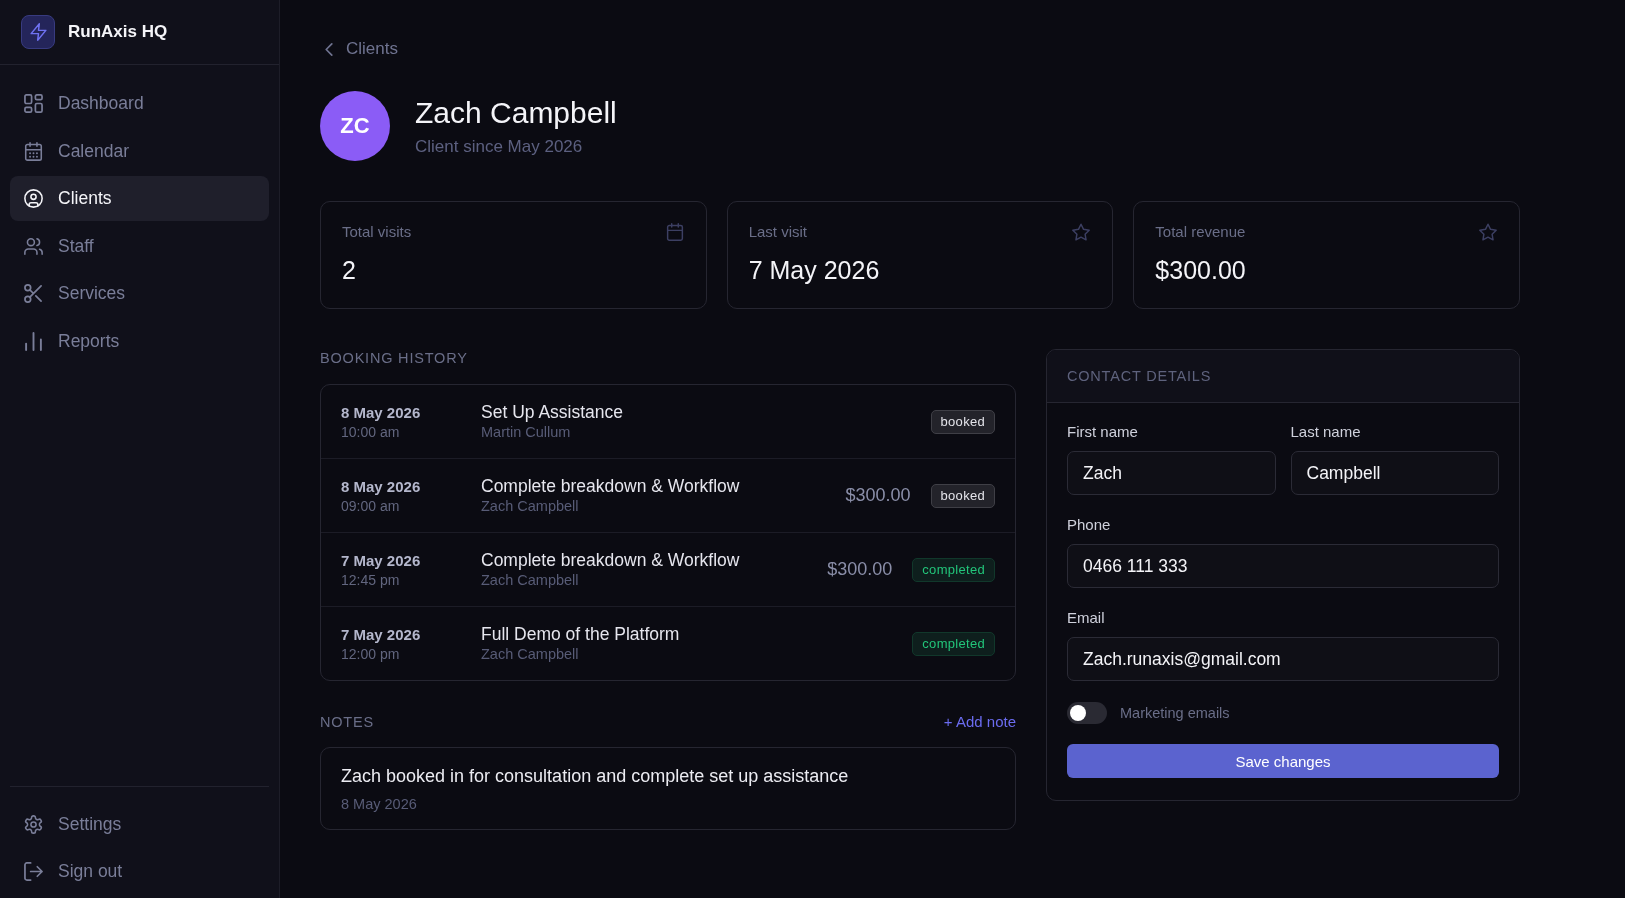 The image size is (1625, 898). What do you see at coordinates (139, 103) in the screenshot?
I see `sidebar-nav-item: Dashboard` at bounding box center [139, 103].